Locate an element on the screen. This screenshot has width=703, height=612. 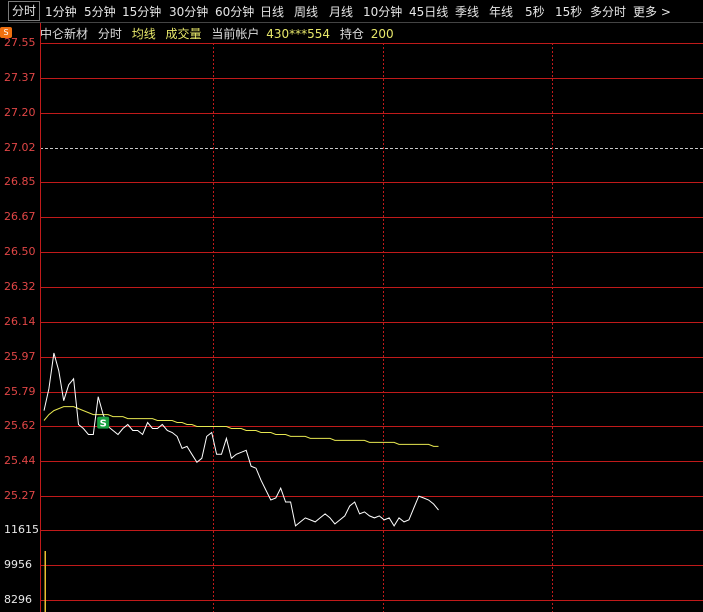
volume-tick-label: 9956 is located at coordinates (18, 564).